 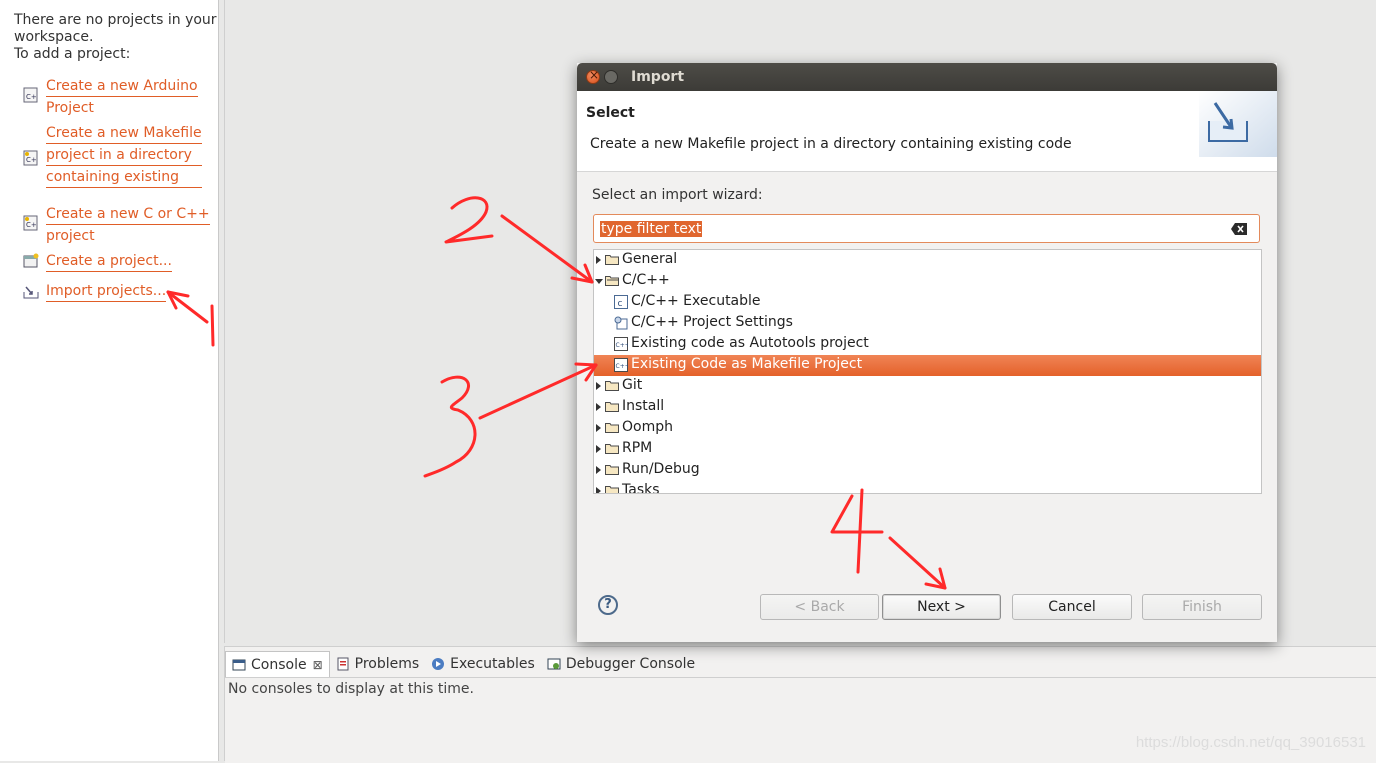 I want to click on tree-item-tasks: Tasks, so click(x=927, y=487).